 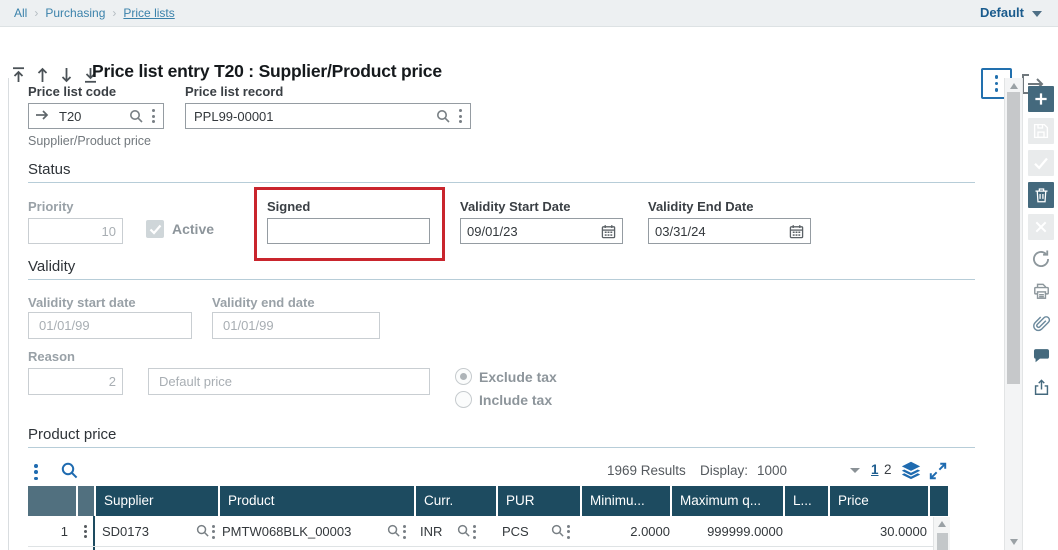 I want to click on breadcrumb-purchasing: Purchasing, so click(x=75, y=13).